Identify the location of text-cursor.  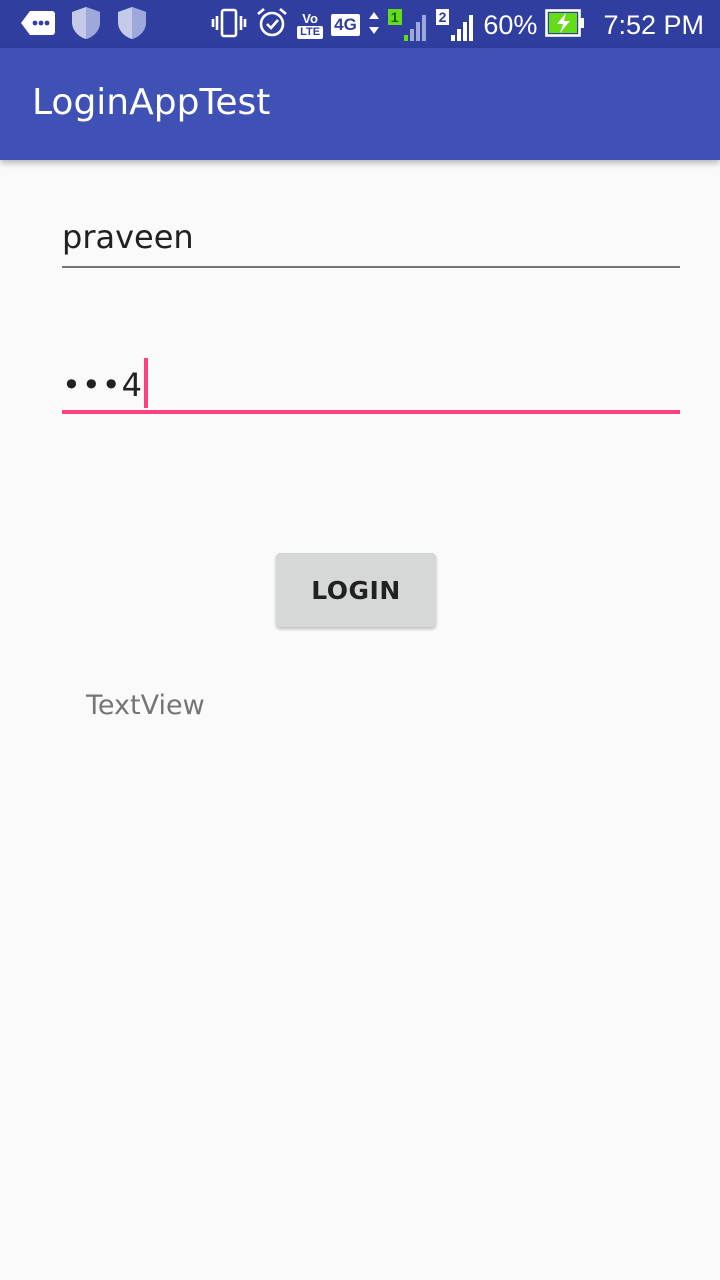
(145, 383).